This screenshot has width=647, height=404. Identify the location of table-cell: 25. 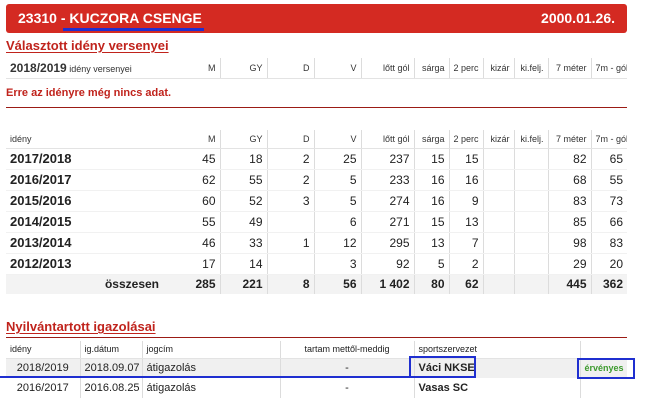
(337, 159).